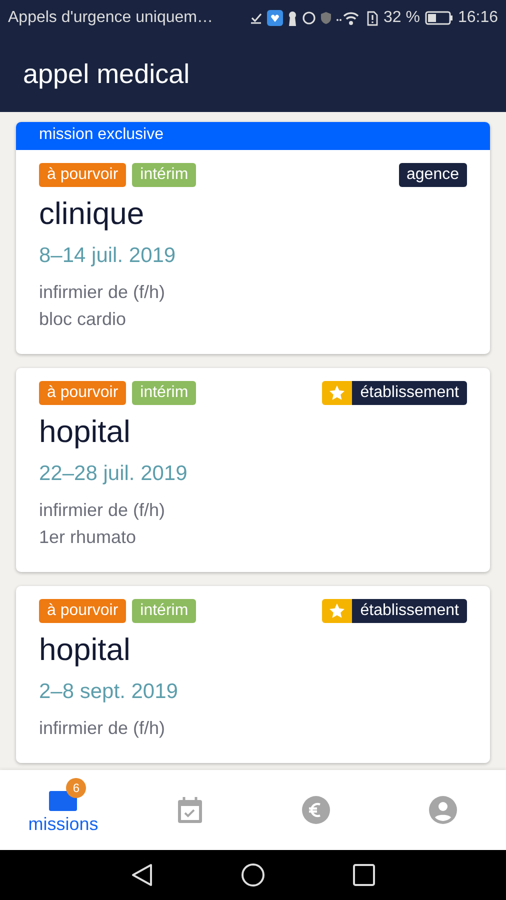 This screenshot has width=506, height=900. What do you see at coordinates (92, 214) in the screenshot?
I see `mission-place: clinique` at bounding box center [92, 214].